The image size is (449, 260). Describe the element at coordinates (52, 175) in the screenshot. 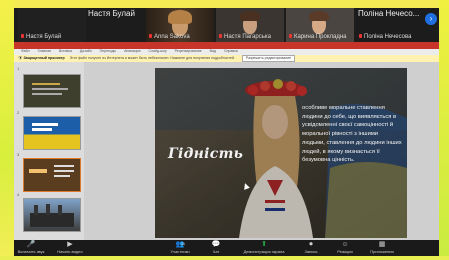

I see `slide-thumbnail-active` at that location.